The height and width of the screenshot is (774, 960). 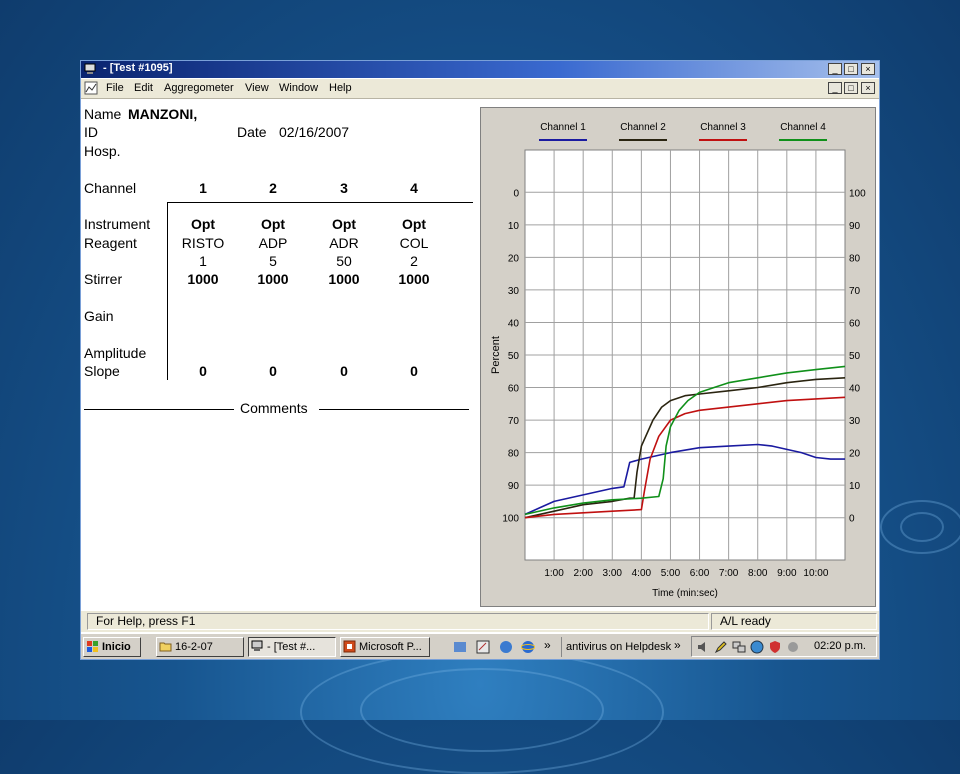 What do you see at coordinates (102, 371) in the screenshot?
I see `slope-label: Slope` at bounding box center [102, 371].